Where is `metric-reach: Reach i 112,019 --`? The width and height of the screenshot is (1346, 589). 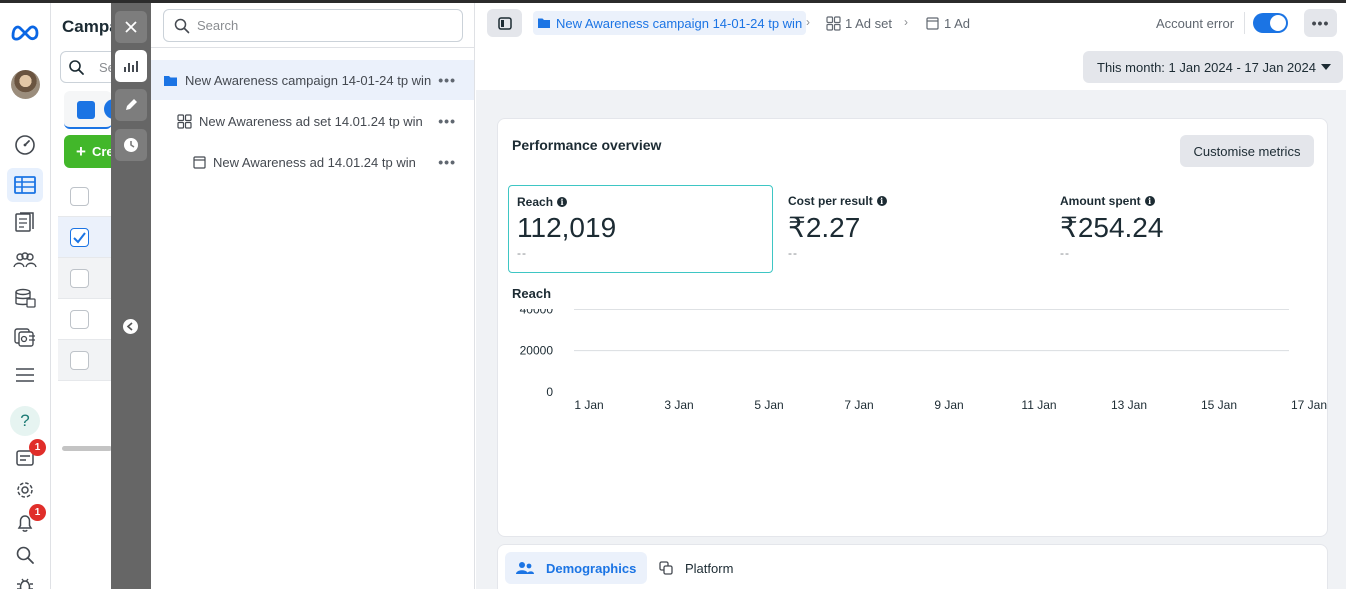
metric-reach: Reach i 112,019 -- is located at coordinates (640, 229).